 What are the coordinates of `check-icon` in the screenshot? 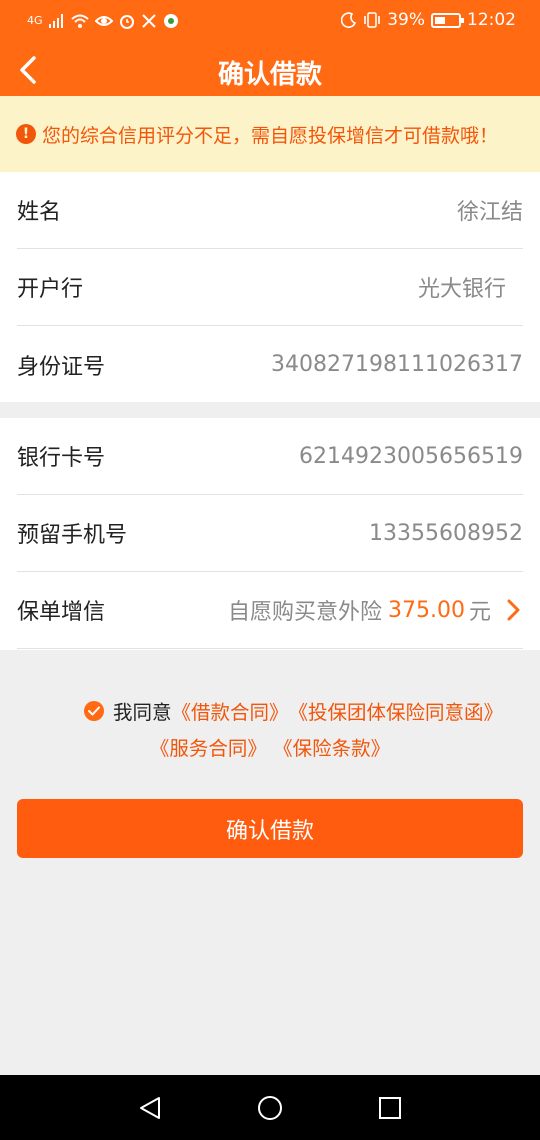 It's located at (94, 710).